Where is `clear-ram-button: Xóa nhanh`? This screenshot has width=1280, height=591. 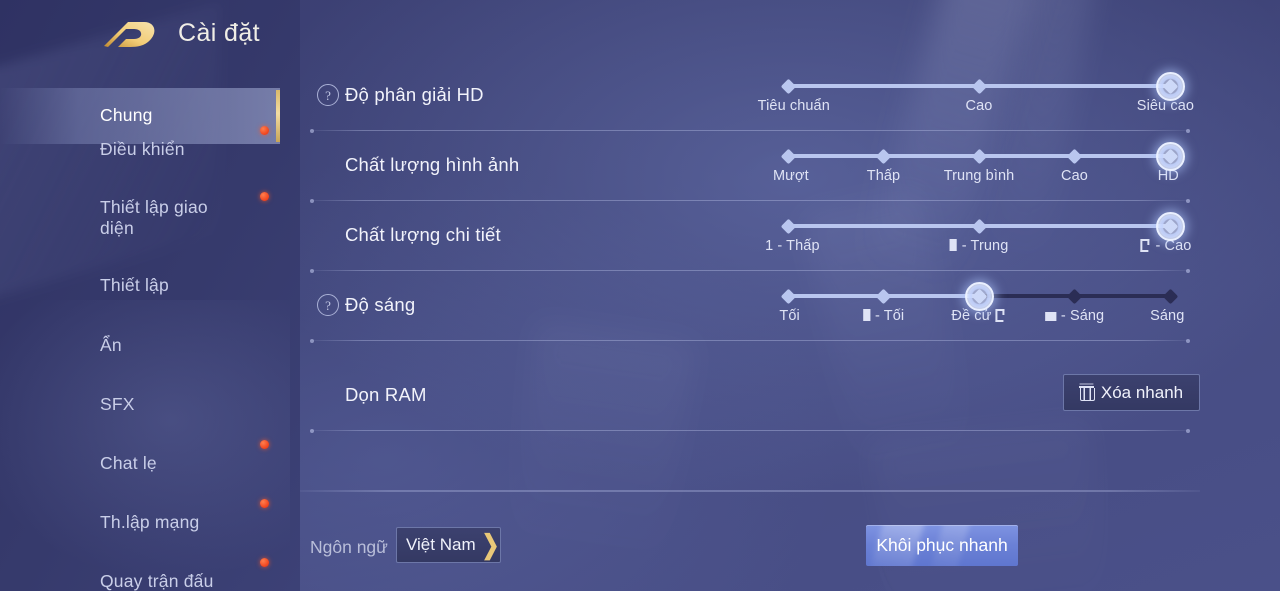
clear-ram-button: Xóa nhanh is located at coordinates (1131, 392).